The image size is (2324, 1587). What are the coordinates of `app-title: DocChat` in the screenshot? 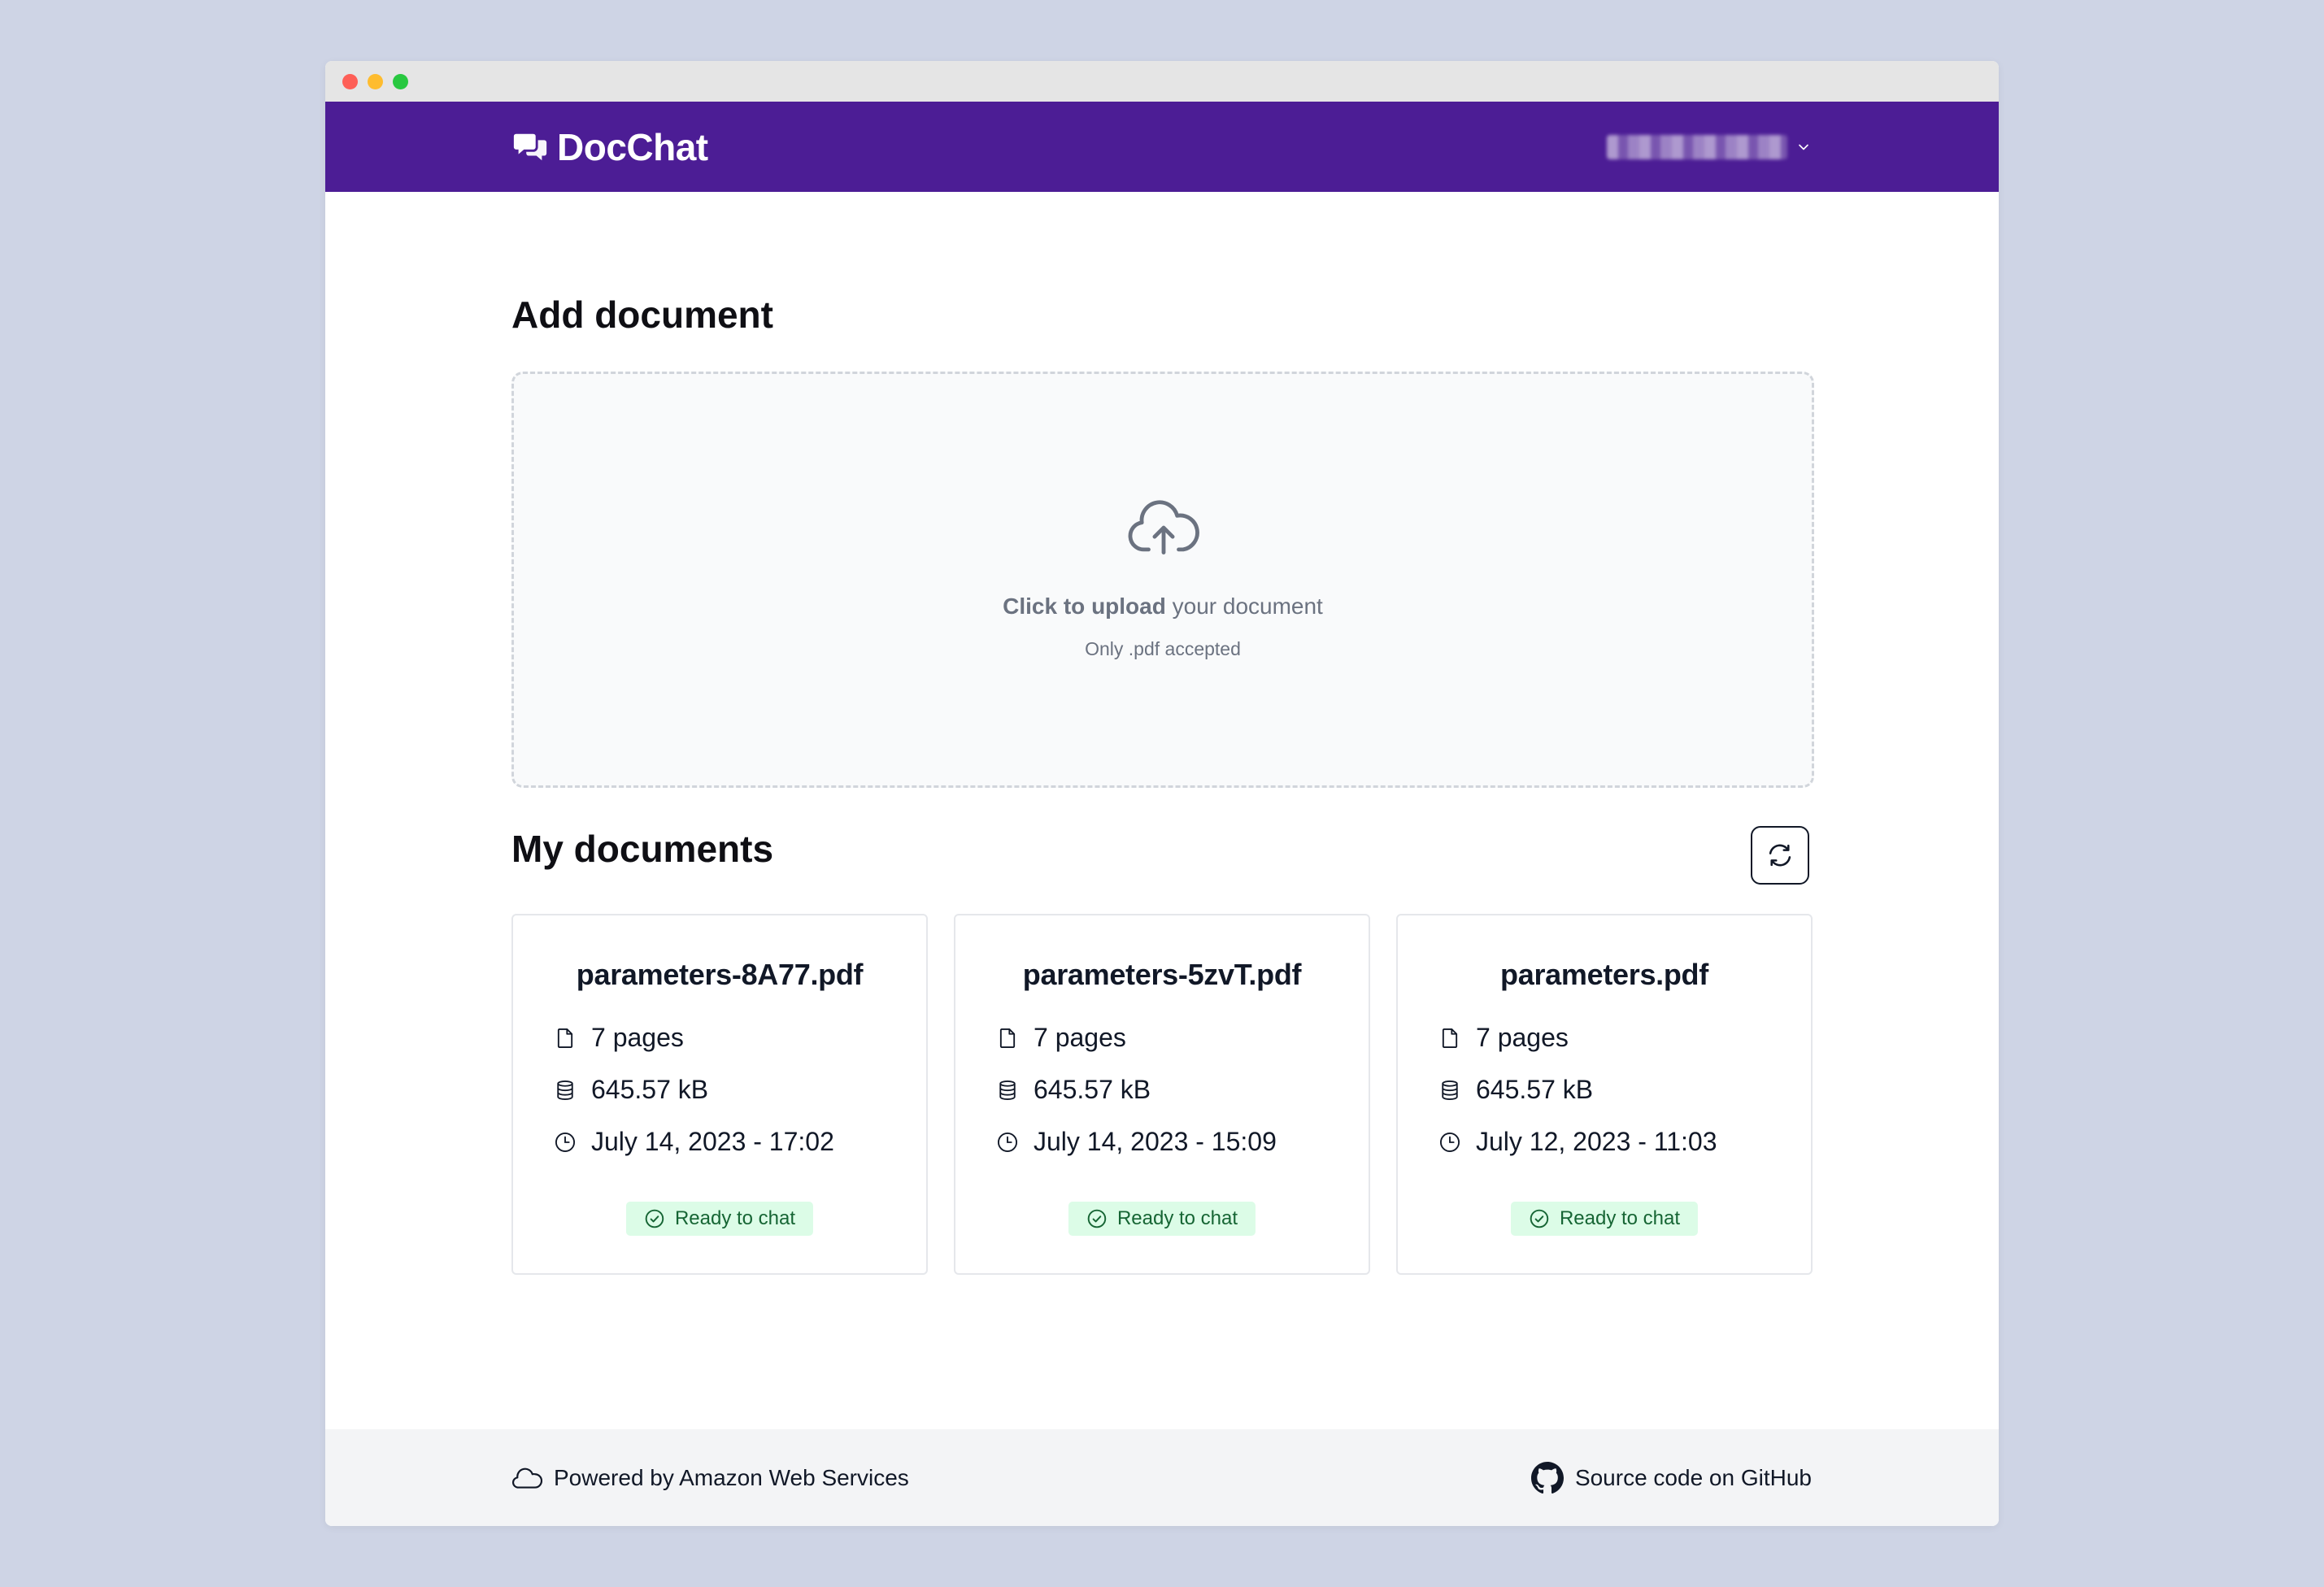 It's located at (632, 146).